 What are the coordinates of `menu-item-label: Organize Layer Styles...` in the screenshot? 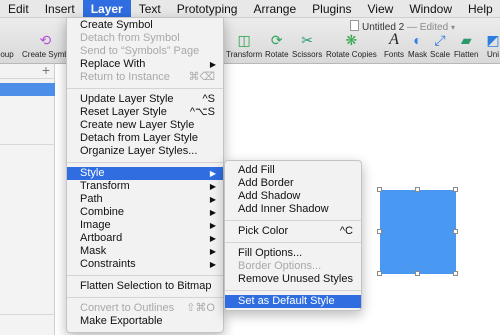 It's located at (139, 151).